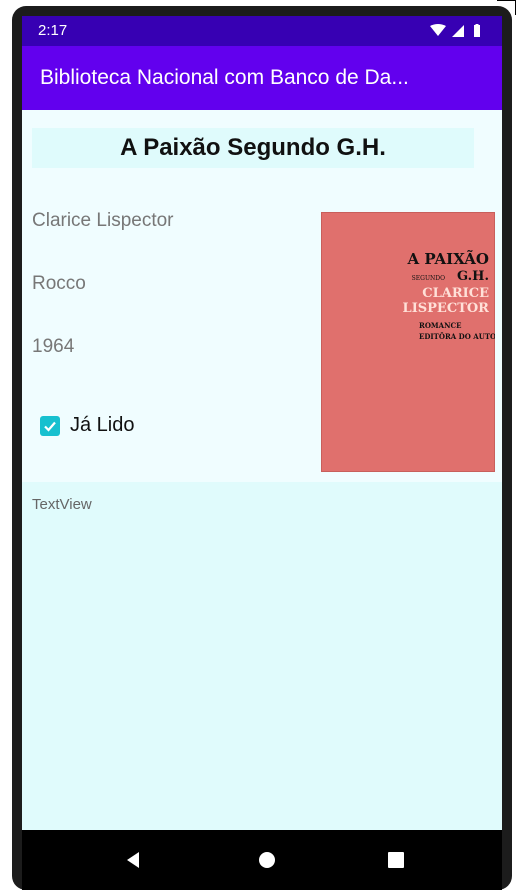 Image resolution: width=529 pixels, height=890 pixels. I want to click on signal-icon, so click(458, 31).